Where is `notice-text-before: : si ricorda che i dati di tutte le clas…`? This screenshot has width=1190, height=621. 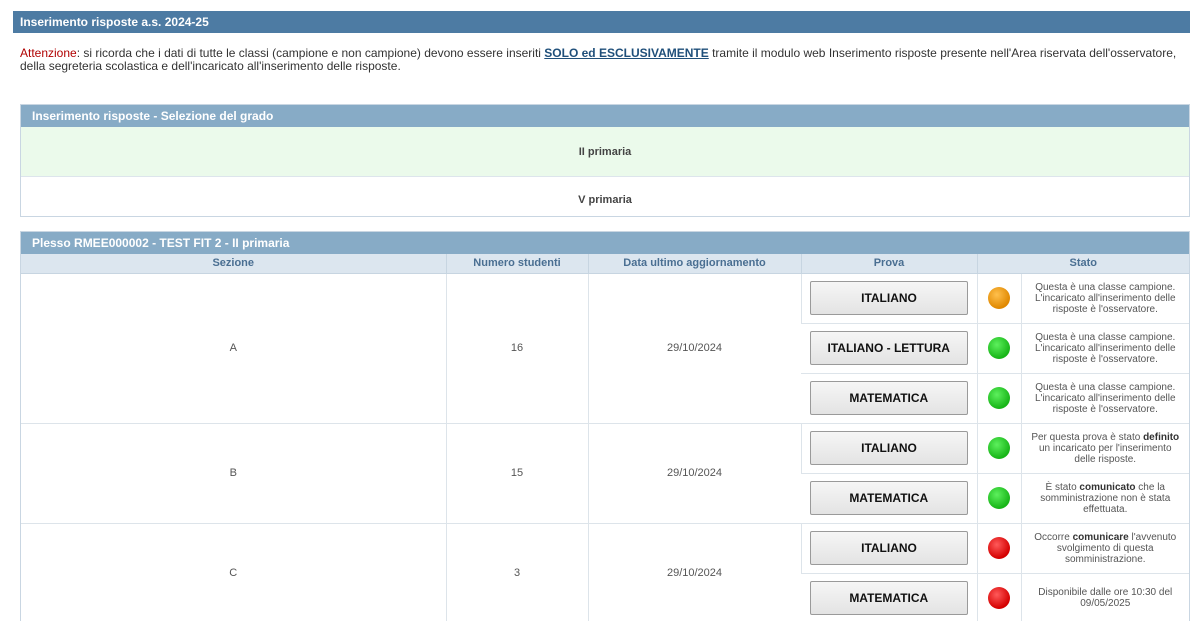 notice-text-before: : si ricorda che i dati di tutte le clas… is located at coordinates (310, 53).